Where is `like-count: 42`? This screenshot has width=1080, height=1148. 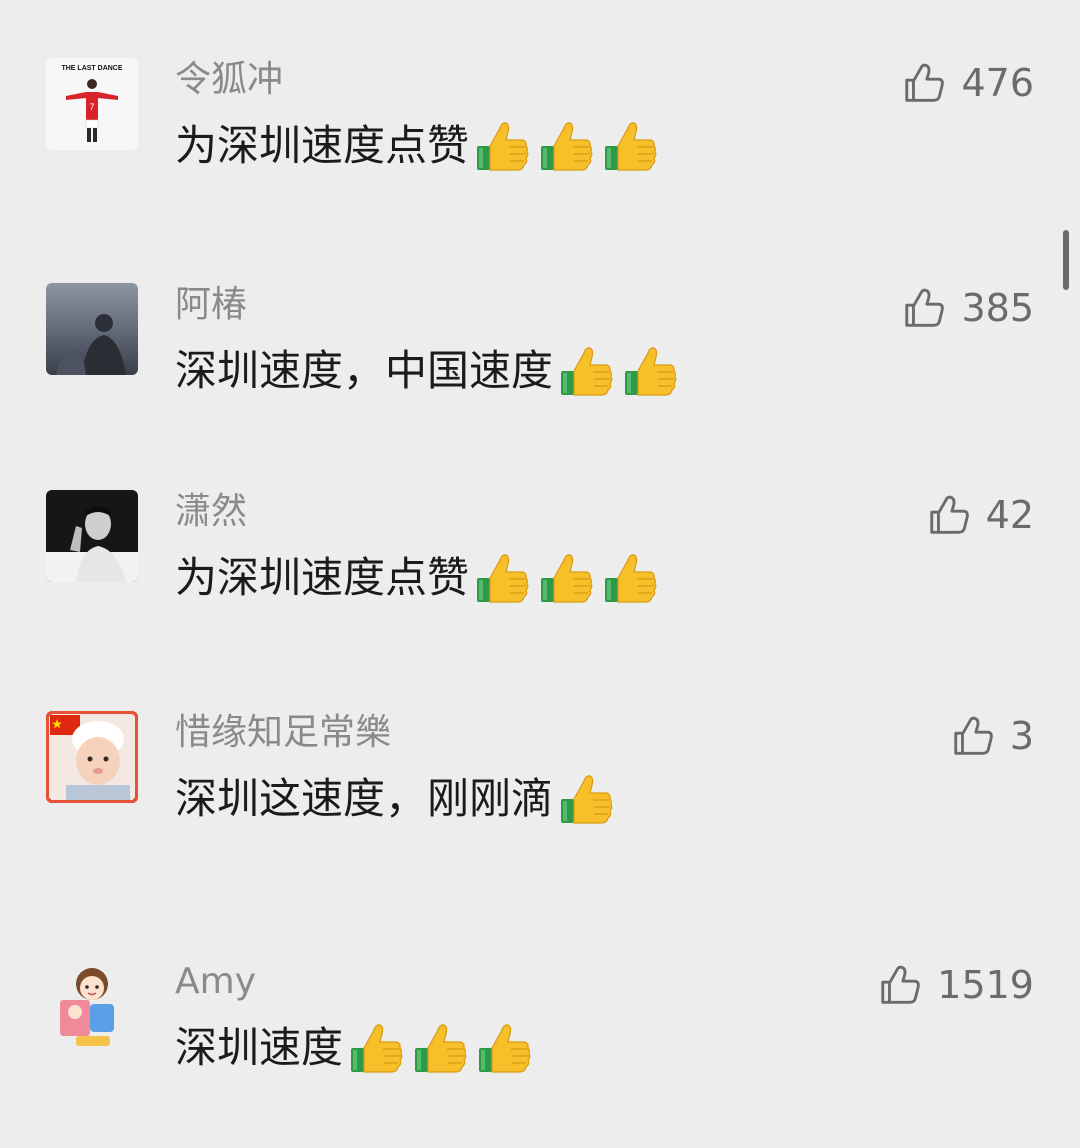 like-count: 42 is located at coordinates (1009, 515).